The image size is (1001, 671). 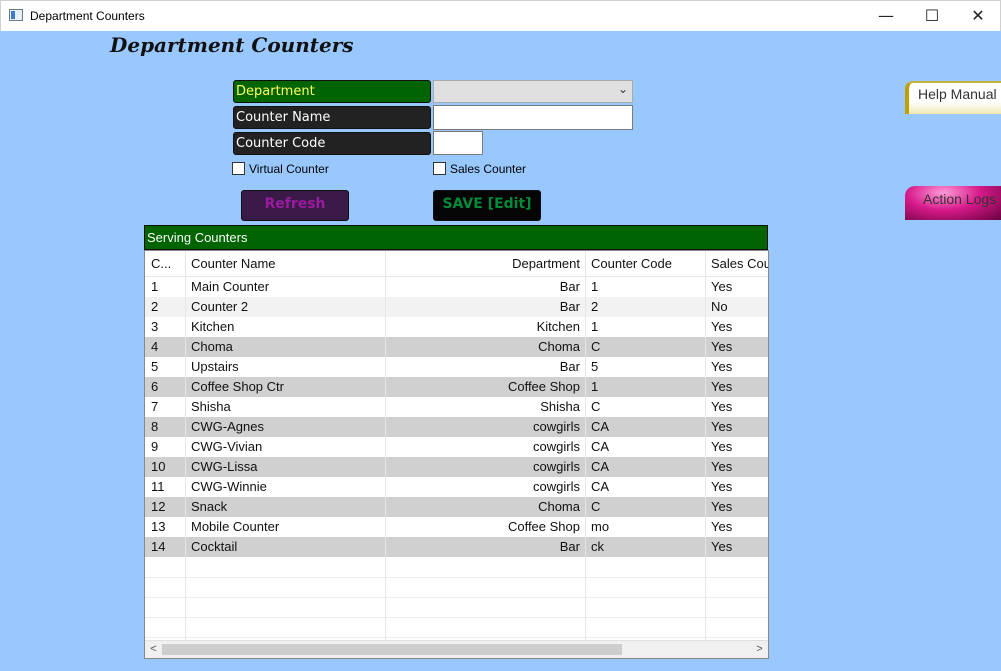 I want to click on table-row: 10 CWG-Lissa cowgirls CA Yes, so click(x=456, y=467).